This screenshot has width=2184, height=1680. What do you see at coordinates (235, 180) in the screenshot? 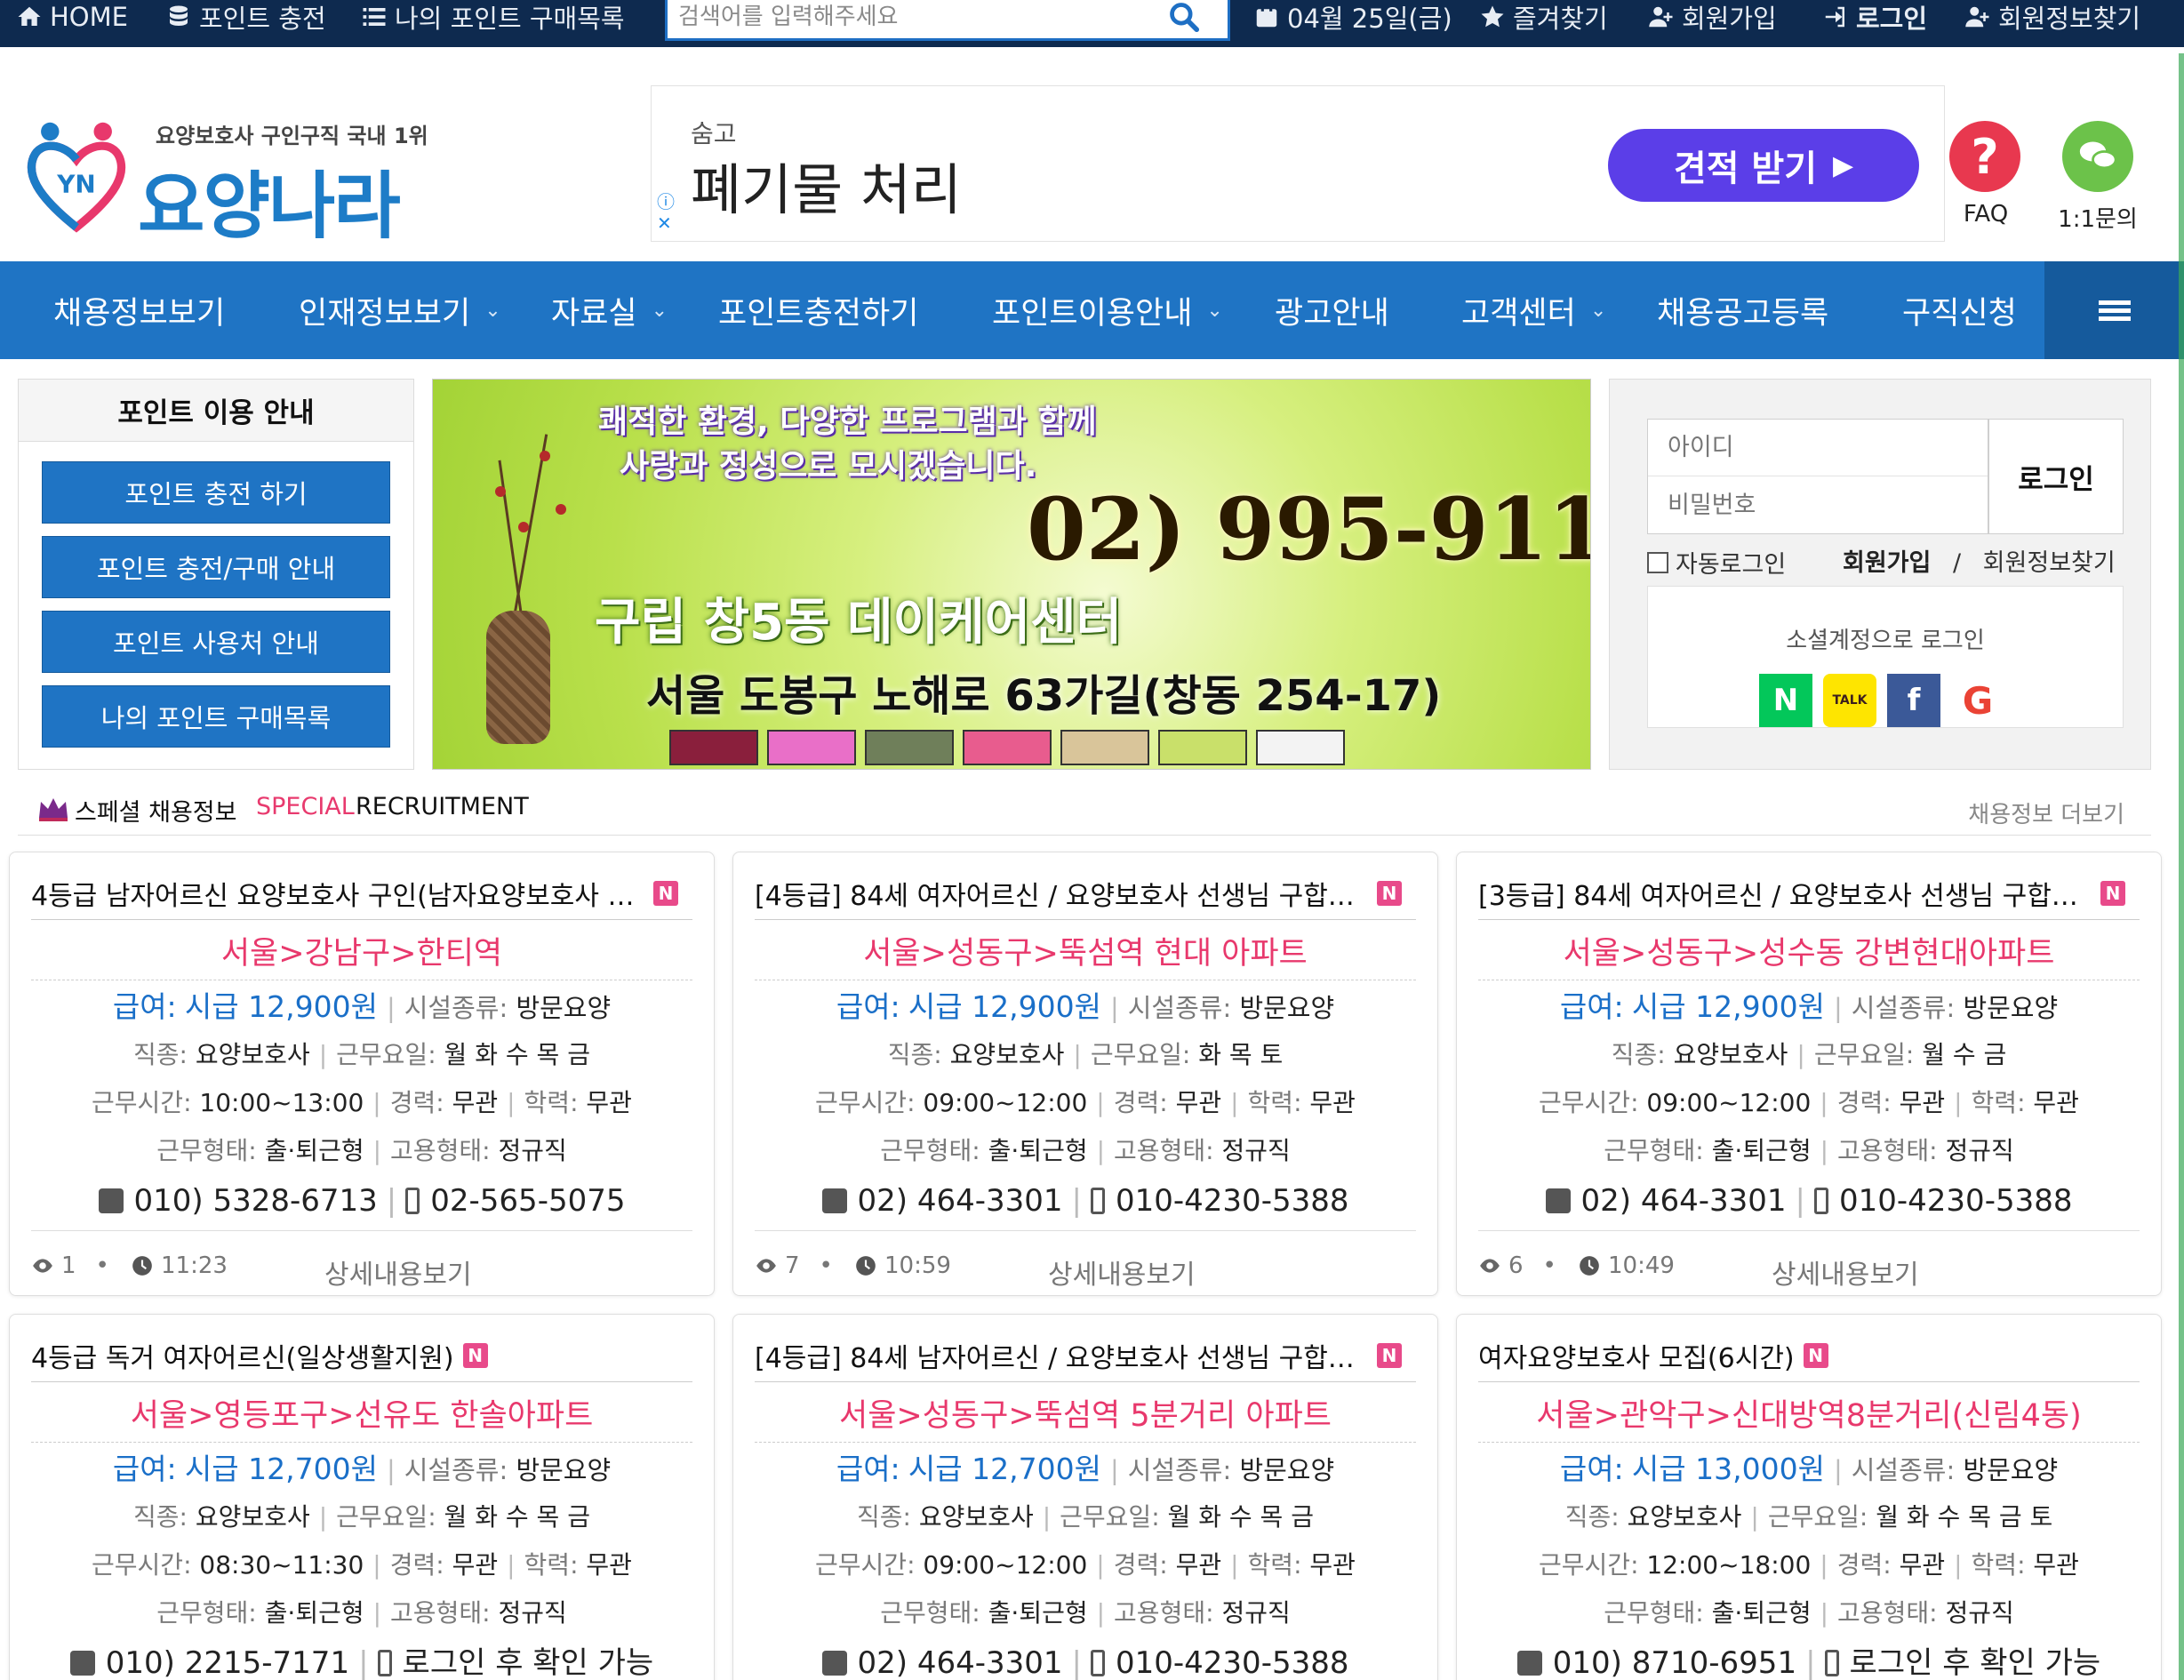
I see `site-logo: YN 요양보호사 구인구직 국내 1위 요양나라` at bounding box center [235, 180].